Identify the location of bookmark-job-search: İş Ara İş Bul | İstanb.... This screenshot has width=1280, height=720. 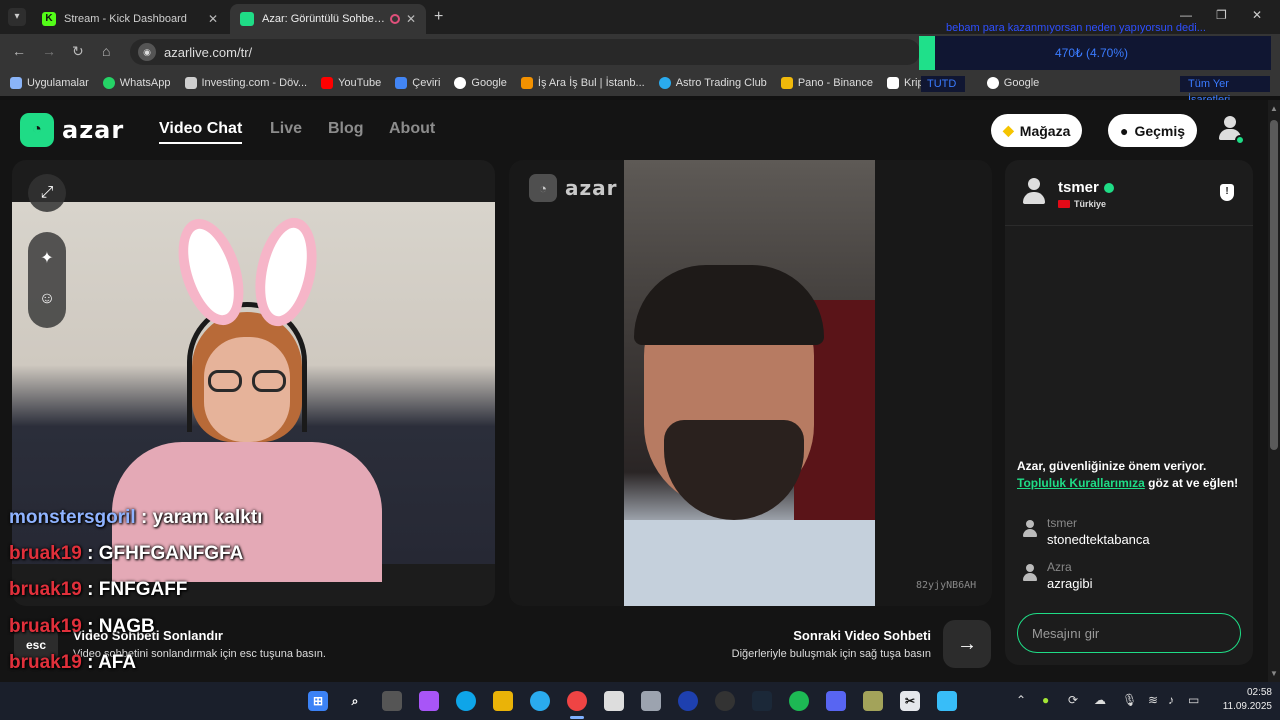
(582, 83).